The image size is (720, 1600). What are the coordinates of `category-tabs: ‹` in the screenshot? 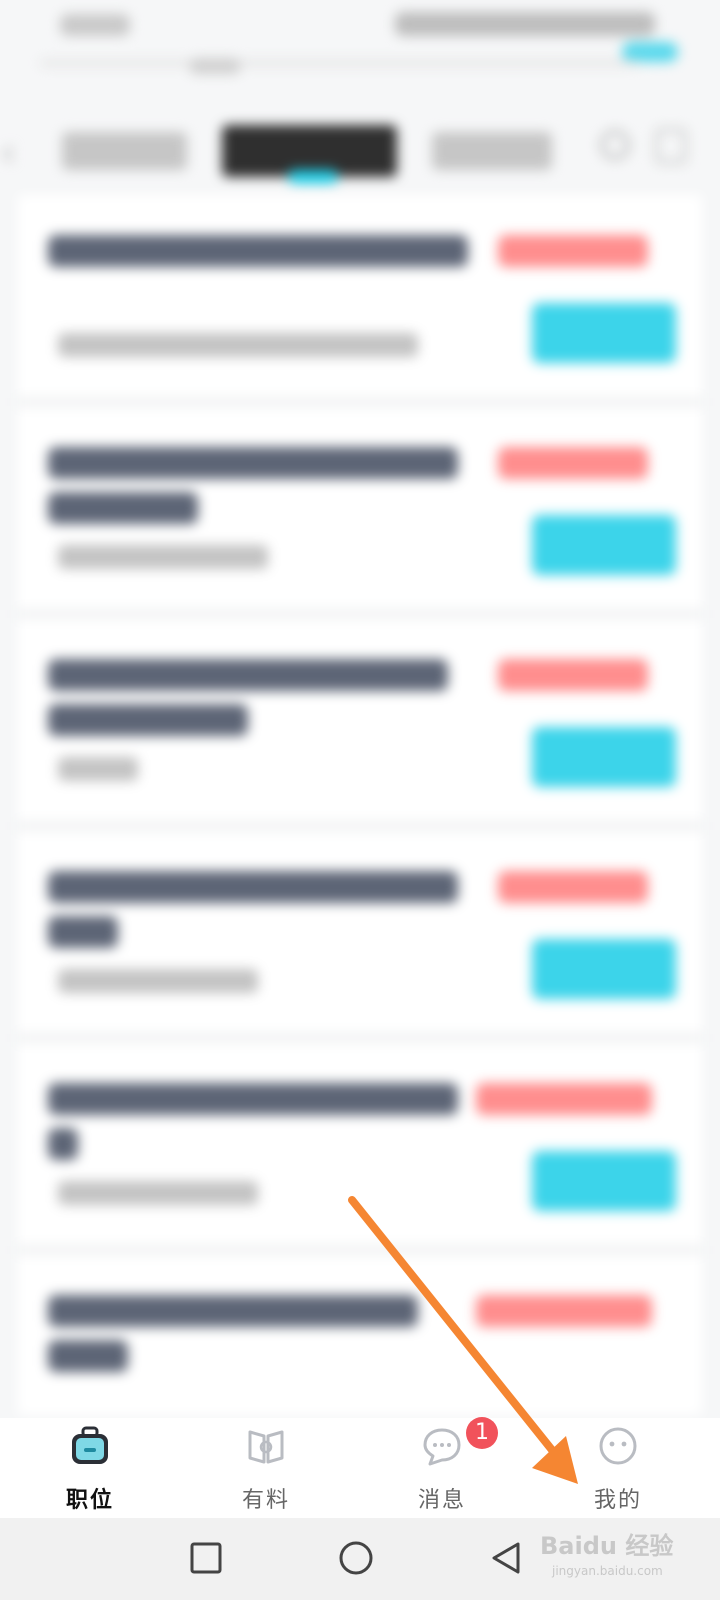 It's located at (360, 145).